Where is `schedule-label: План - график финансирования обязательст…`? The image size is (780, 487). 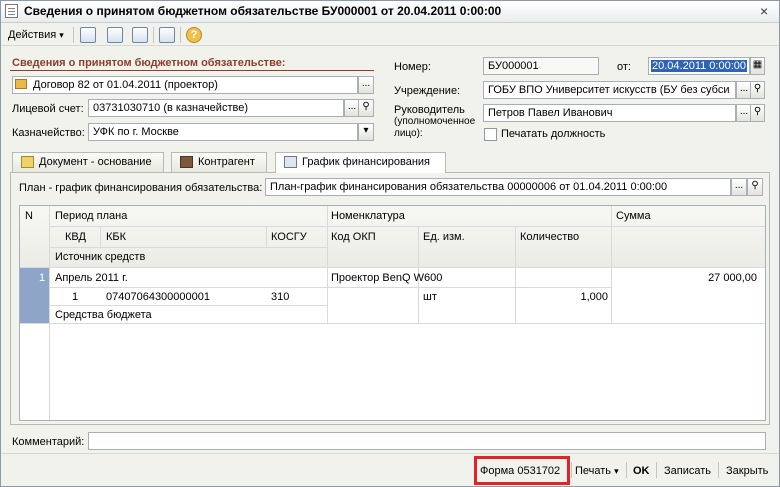 schedule-label: План - график финансирования обязательст… is located at coordinates (141, 188).